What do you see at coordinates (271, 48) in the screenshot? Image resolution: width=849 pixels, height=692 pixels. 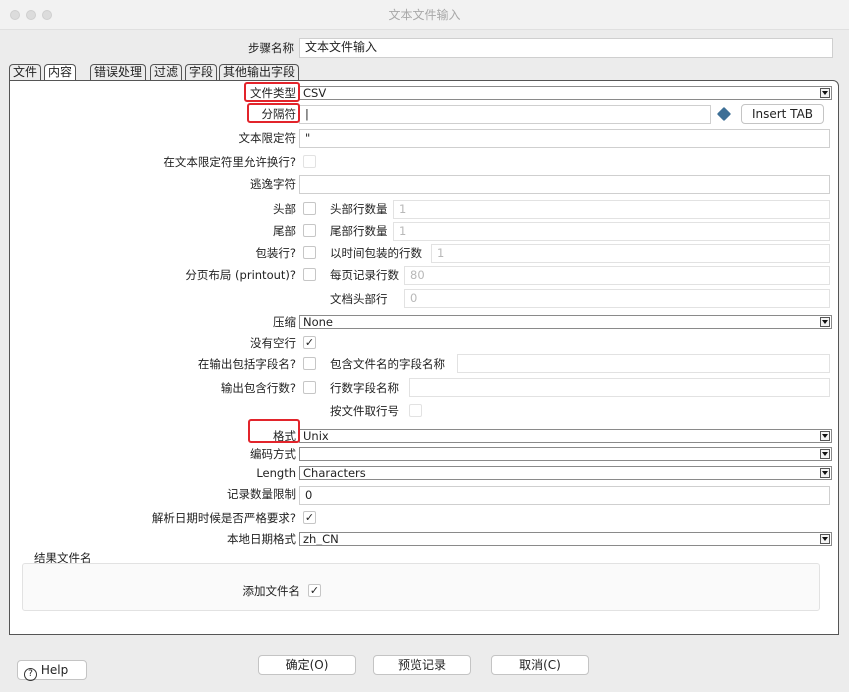 I see `step-name-label: 步骤名称` at bounding box center [271, 48].